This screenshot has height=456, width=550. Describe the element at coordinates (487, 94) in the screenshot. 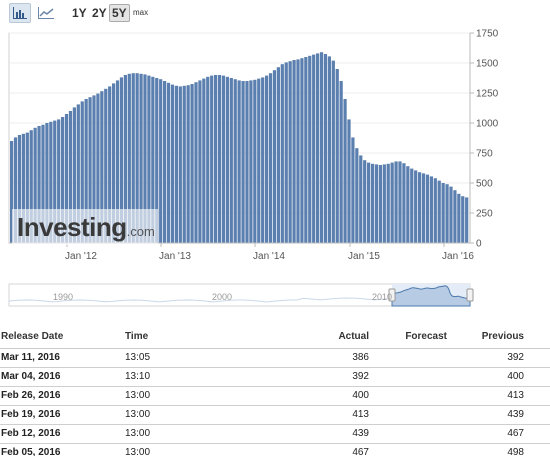

I see `y-tick-label: 1250` at that location.